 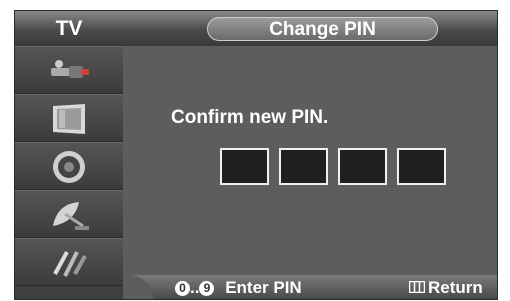 I want to click on return-hint: Return, so click(x=446, y=287).